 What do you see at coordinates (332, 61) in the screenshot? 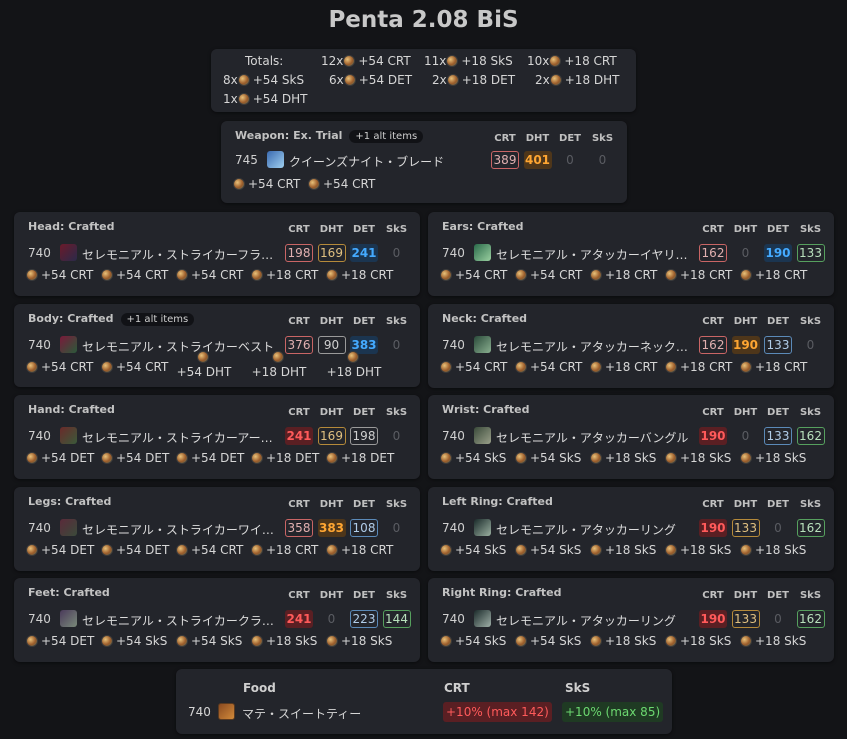
I see `totals-count: 12x` at bounding box center [332, 61].